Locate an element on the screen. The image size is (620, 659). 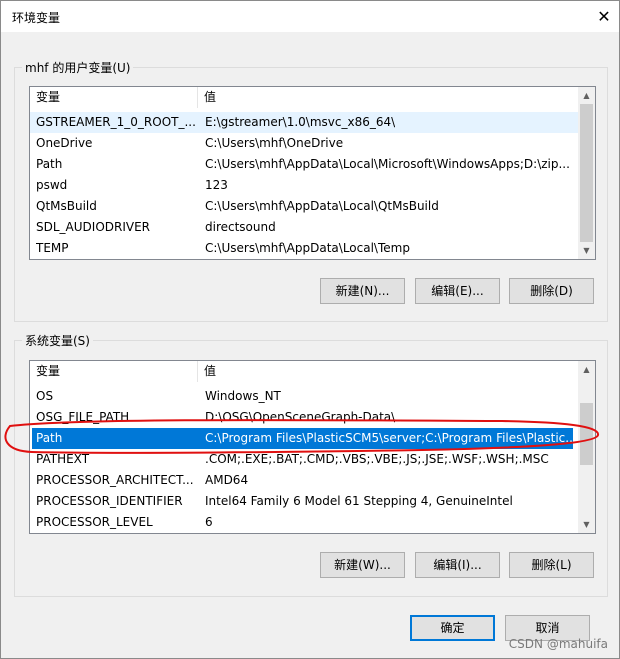
variable-value: C:\Users\mhf\OneDrive is located at coordinates (274, 143).